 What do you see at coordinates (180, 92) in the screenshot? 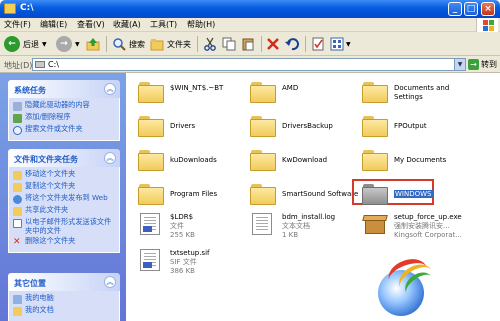
I see `folder-item: $WIN_NT$.~BT` at bounding box center [180, 92].